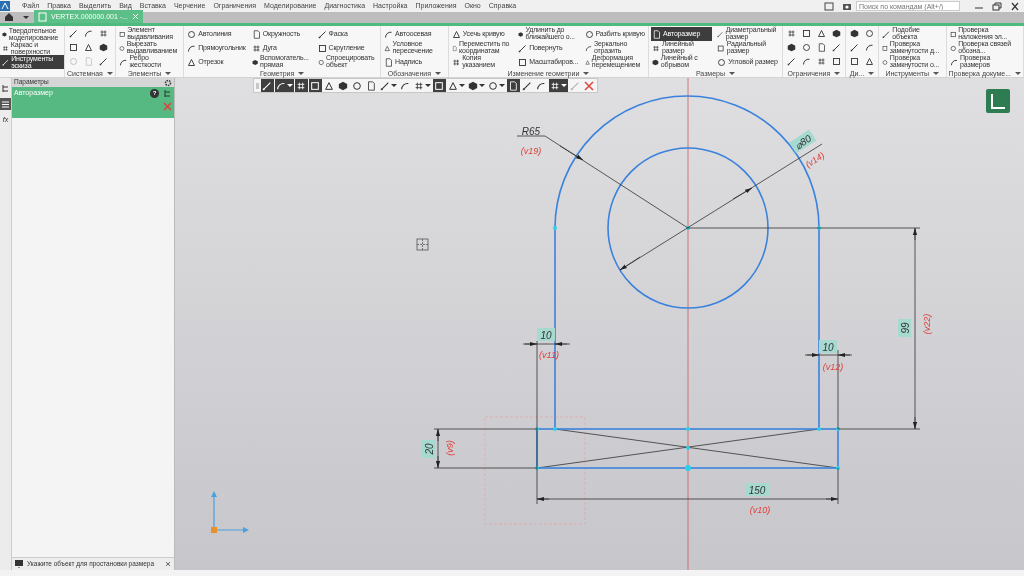 This screenshot has height=576, width=1024. Describe the element at coordinates (760, 510) in the screenshot. I see `dimension-variable: (v10)` at that location.